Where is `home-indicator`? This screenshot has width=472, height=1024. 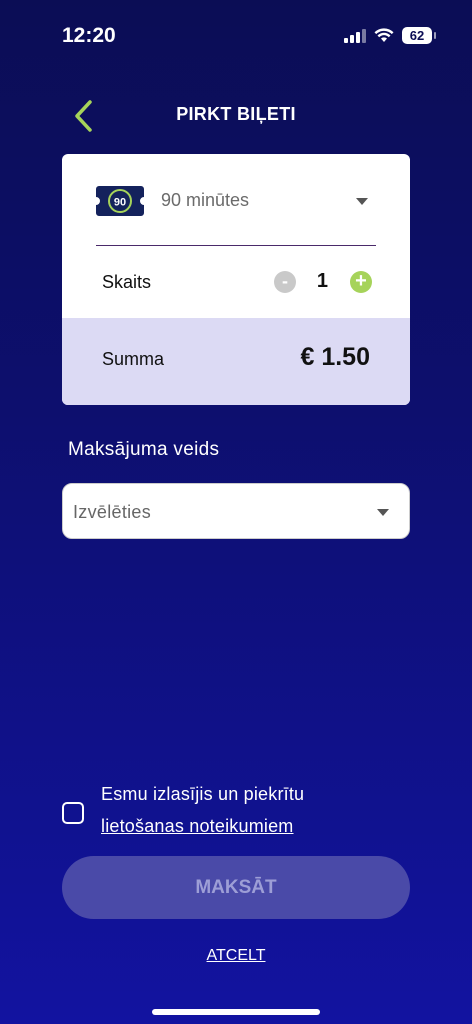
home-indicator is located at coordinates (236, 1012).